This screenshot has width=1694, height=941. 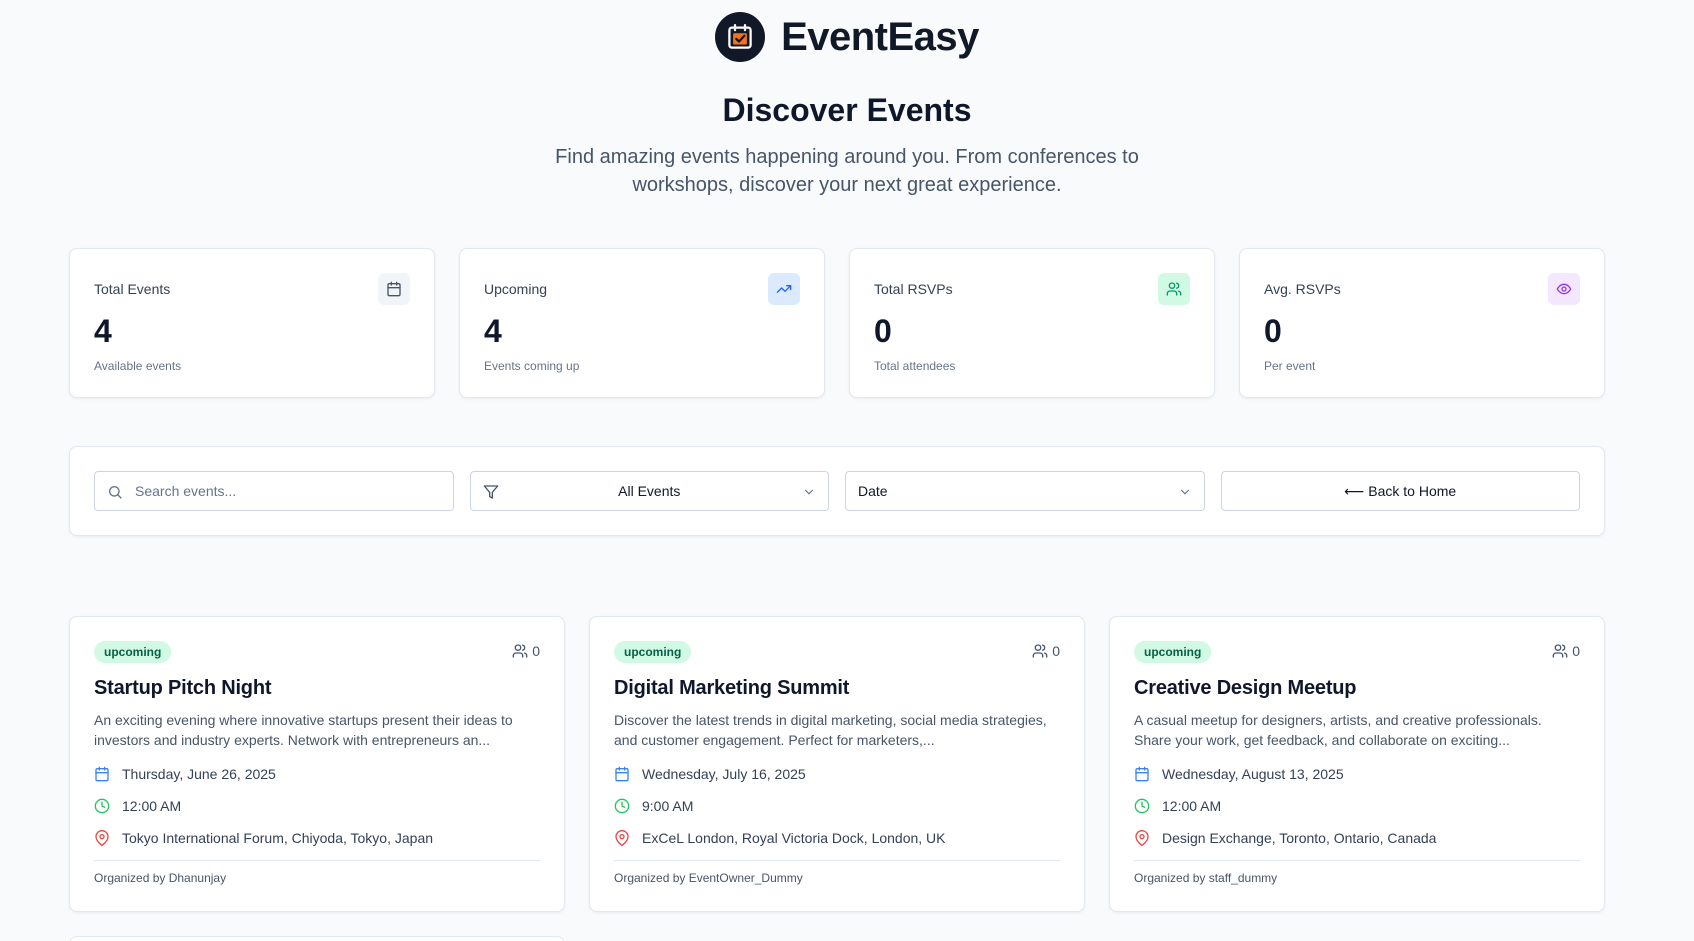 I want to click on stat-label: Avg. RSVPs, so click(x=1302, y=289).